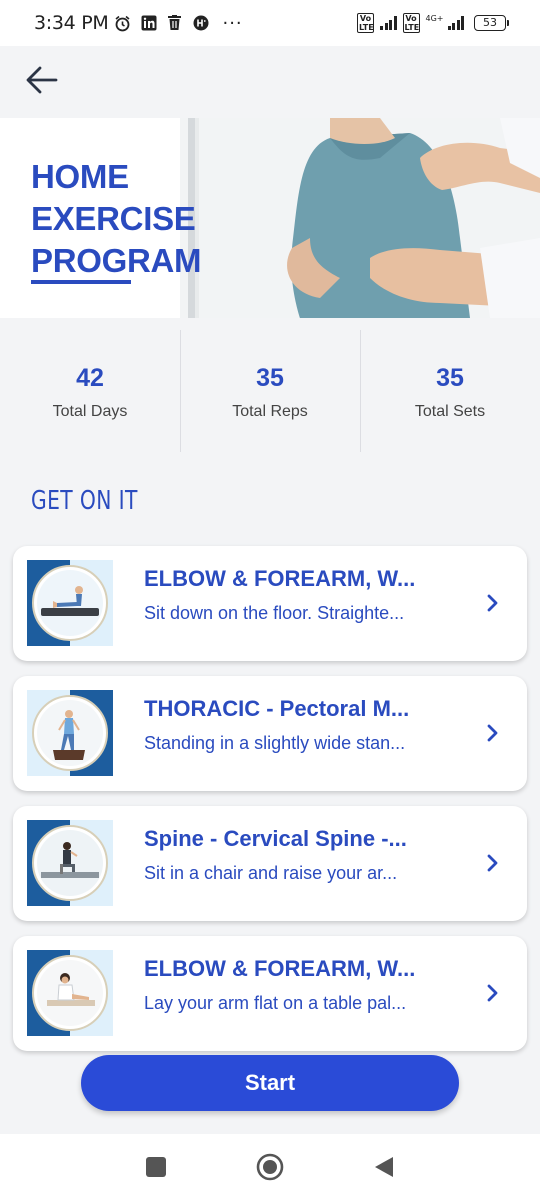 The width and height of the screenshot is (540, 1200). What do you see at coordinates (434, 18) in the screenshot?
I see `network-type: 4G+` at bounding box center [434, 18].